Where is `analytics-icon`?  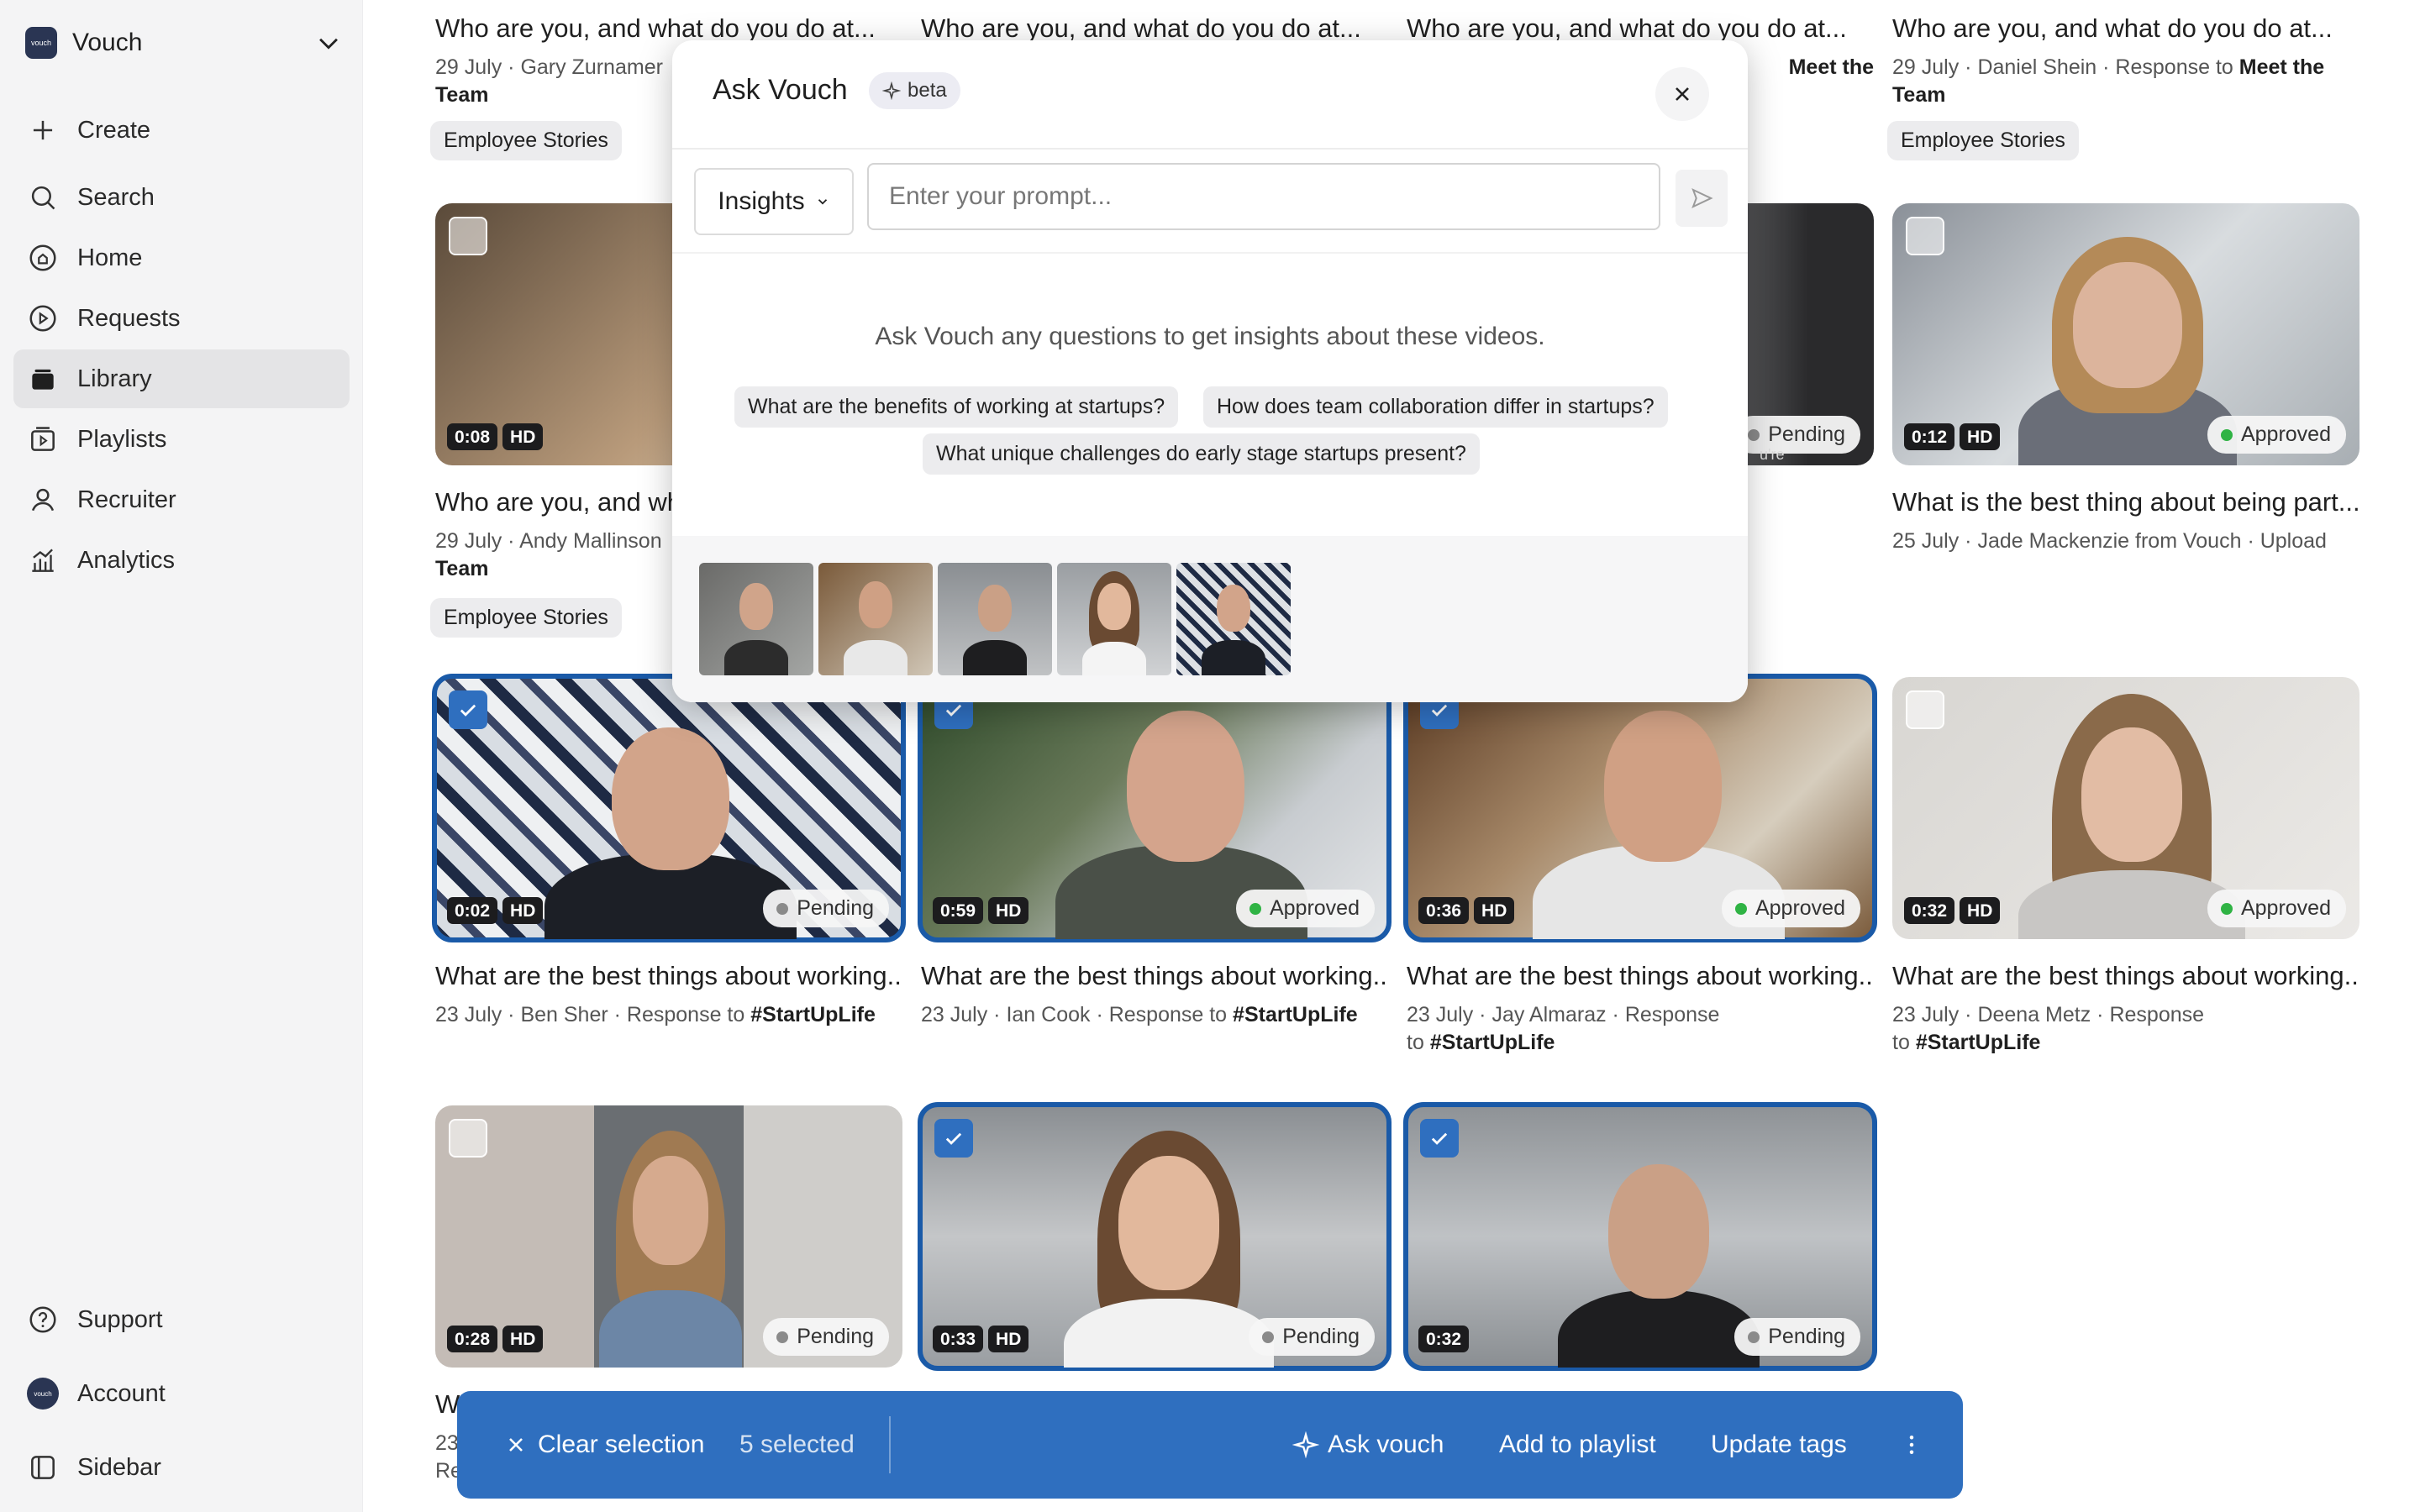 analytics-icon is located at coordinates (43, 560).